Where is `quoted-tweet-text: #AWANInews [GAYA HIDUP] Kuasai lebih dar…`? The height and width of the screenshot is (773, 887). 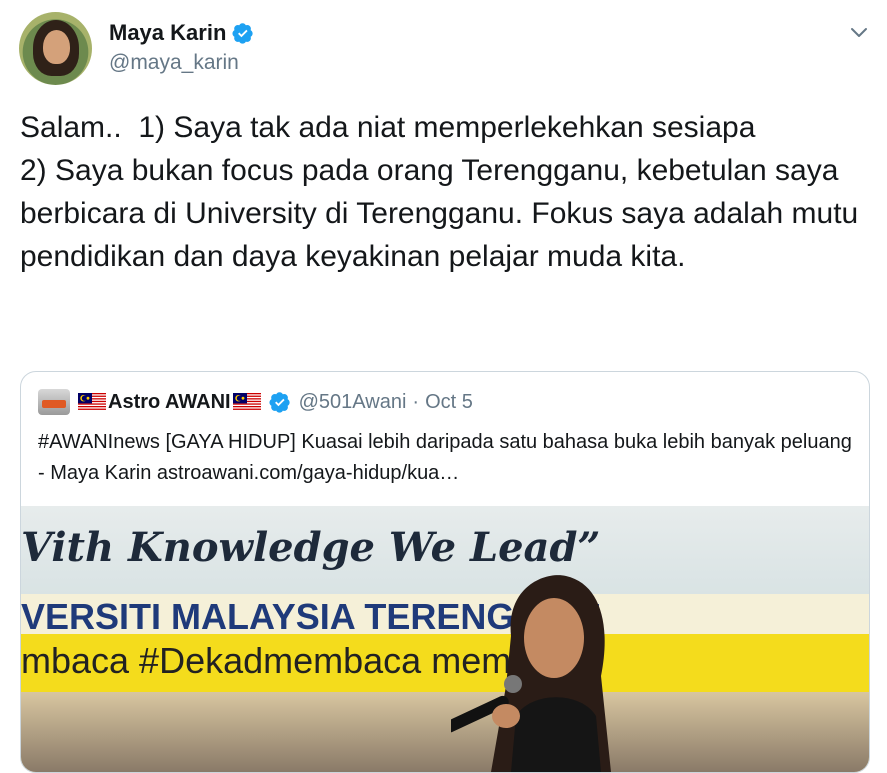 quoted-tweet-text: #AWANInews [GAYA HIDUP] Kuasai lebih dar… is located at coordinates (445, 457).